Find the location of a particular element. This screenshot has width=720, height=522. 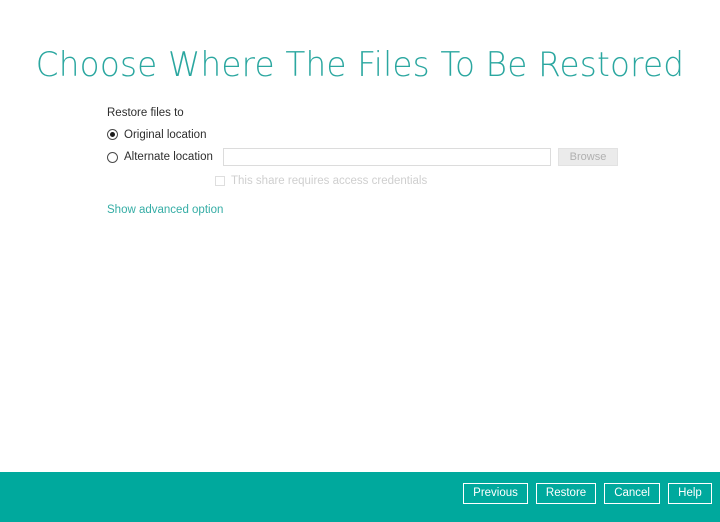

footer-bar: Previous Restore Cancel Help is located at coordinates (360, 497).